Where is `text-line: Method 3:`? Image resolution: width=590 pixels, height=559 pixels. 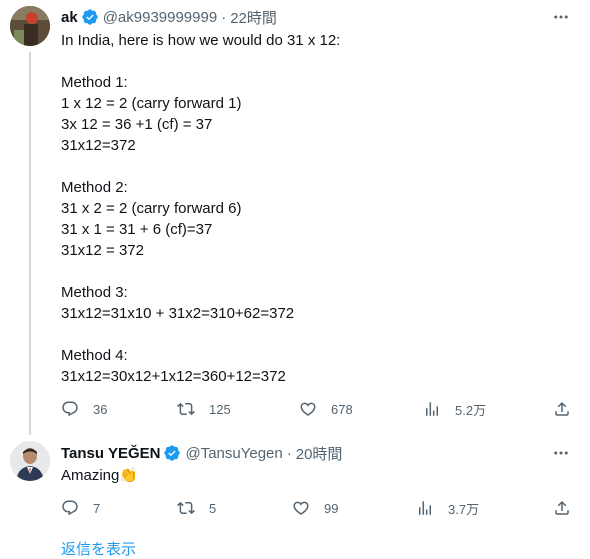
text-line: Method 3: is located at coordinates (94, 292).